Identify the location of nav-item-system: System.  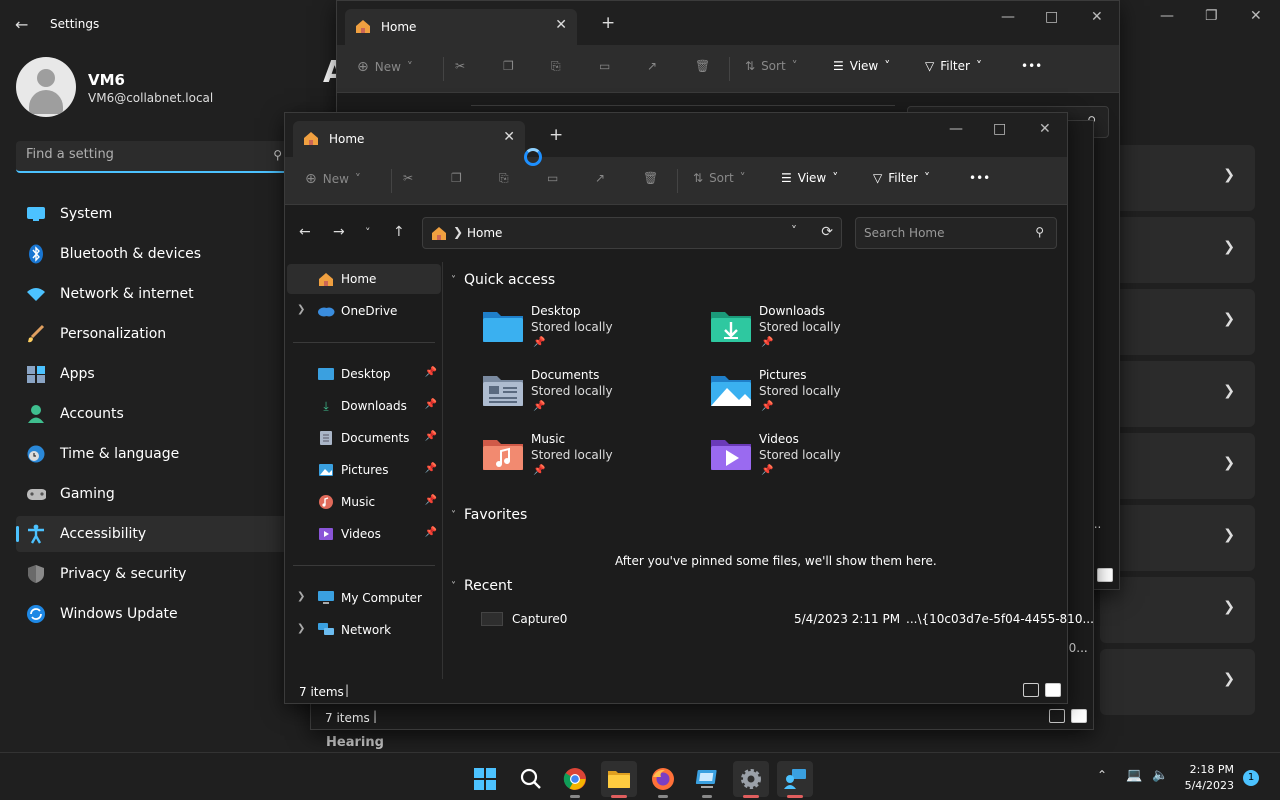
(152, 214).